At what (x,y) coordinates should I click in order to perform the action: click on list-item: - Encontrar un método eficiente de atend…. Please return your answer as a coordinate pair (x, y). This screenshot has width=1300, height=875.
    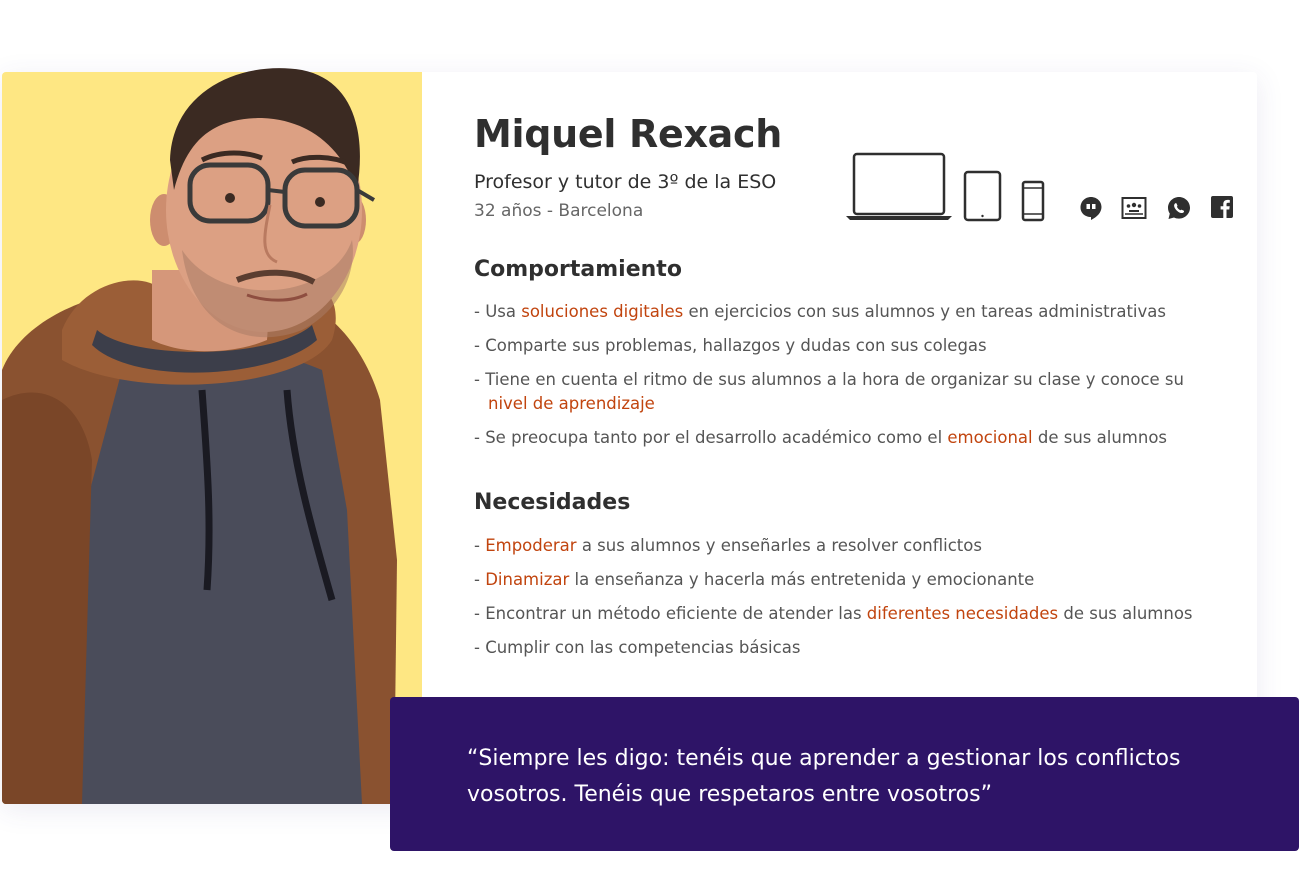
    Looking at the image, I should click on (833, 613).